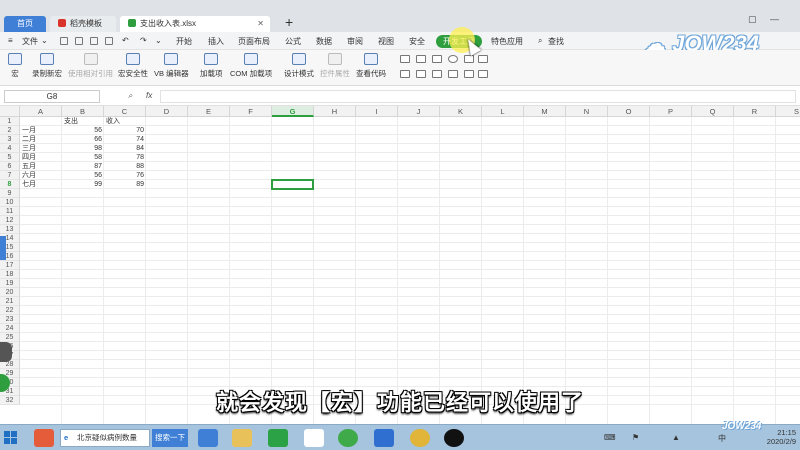  Describe the element at coordinates (587, 111) in the screenshot. I see `column-header: N` at that location.